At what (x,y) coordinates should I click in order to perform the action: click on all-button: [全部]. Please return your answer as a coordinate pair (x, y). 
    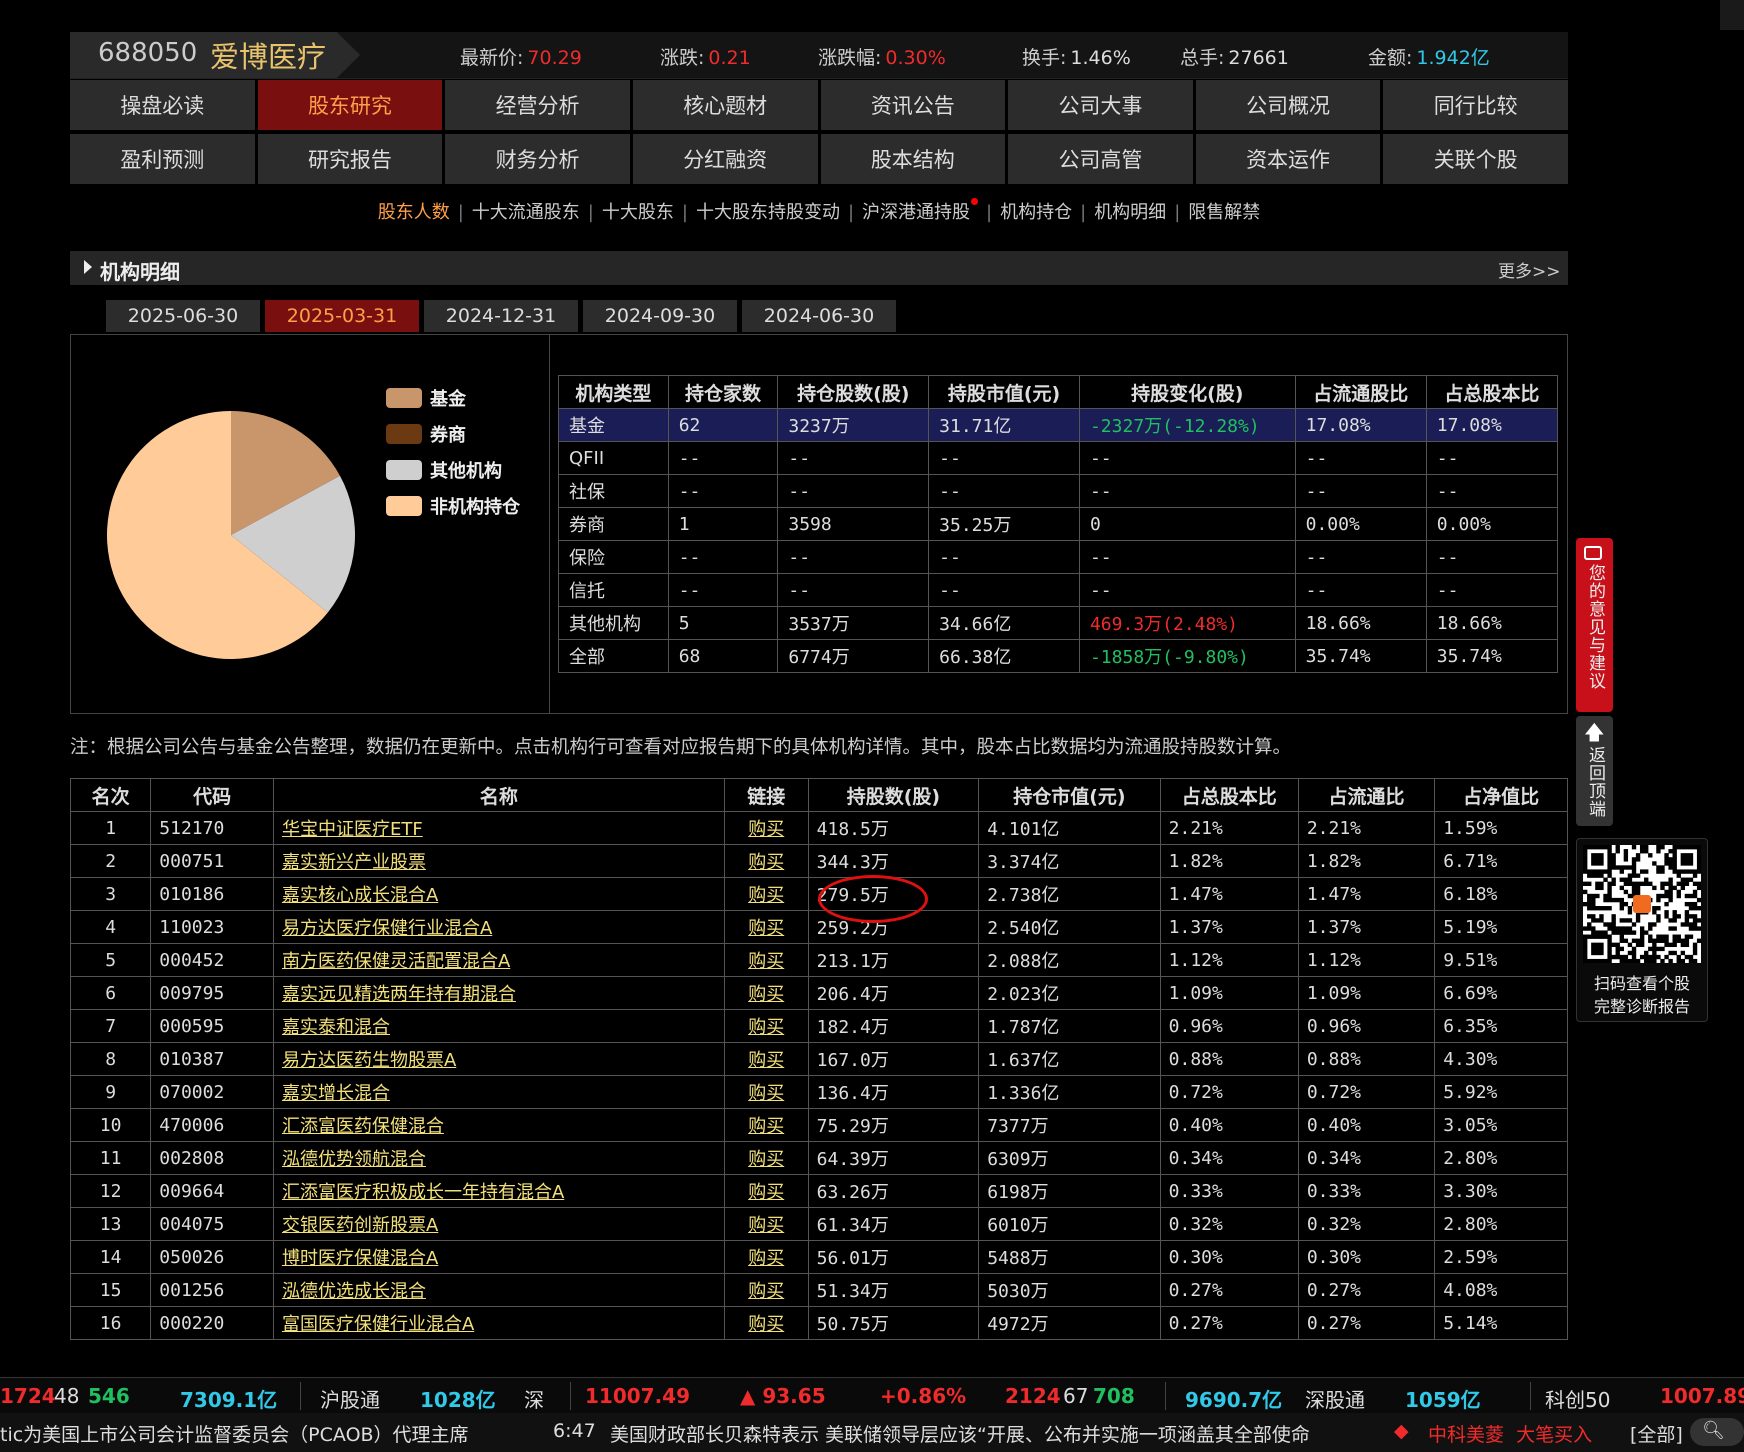
    Looking at the image, I should click on (1656, 1433).